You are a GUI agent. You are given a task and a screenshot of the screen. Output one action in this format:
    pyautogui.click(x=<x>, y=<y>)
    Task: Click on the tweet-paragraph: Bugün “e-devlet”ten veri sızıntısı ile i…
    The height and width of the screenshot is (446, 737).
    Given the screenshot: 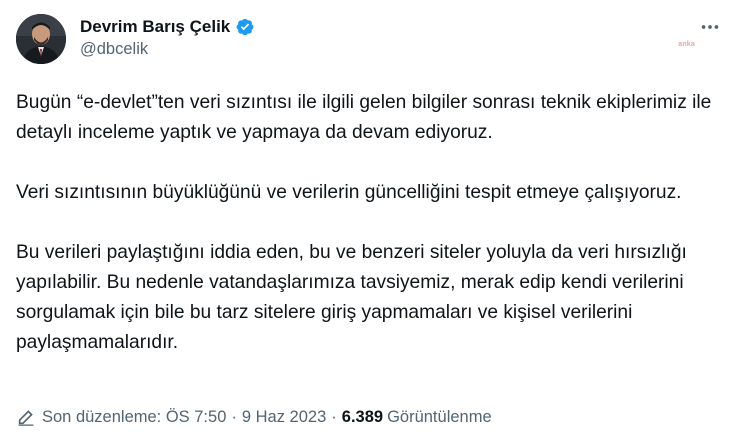 What is the action you would take?
    pyautogui.click(x=364, y=117)
    